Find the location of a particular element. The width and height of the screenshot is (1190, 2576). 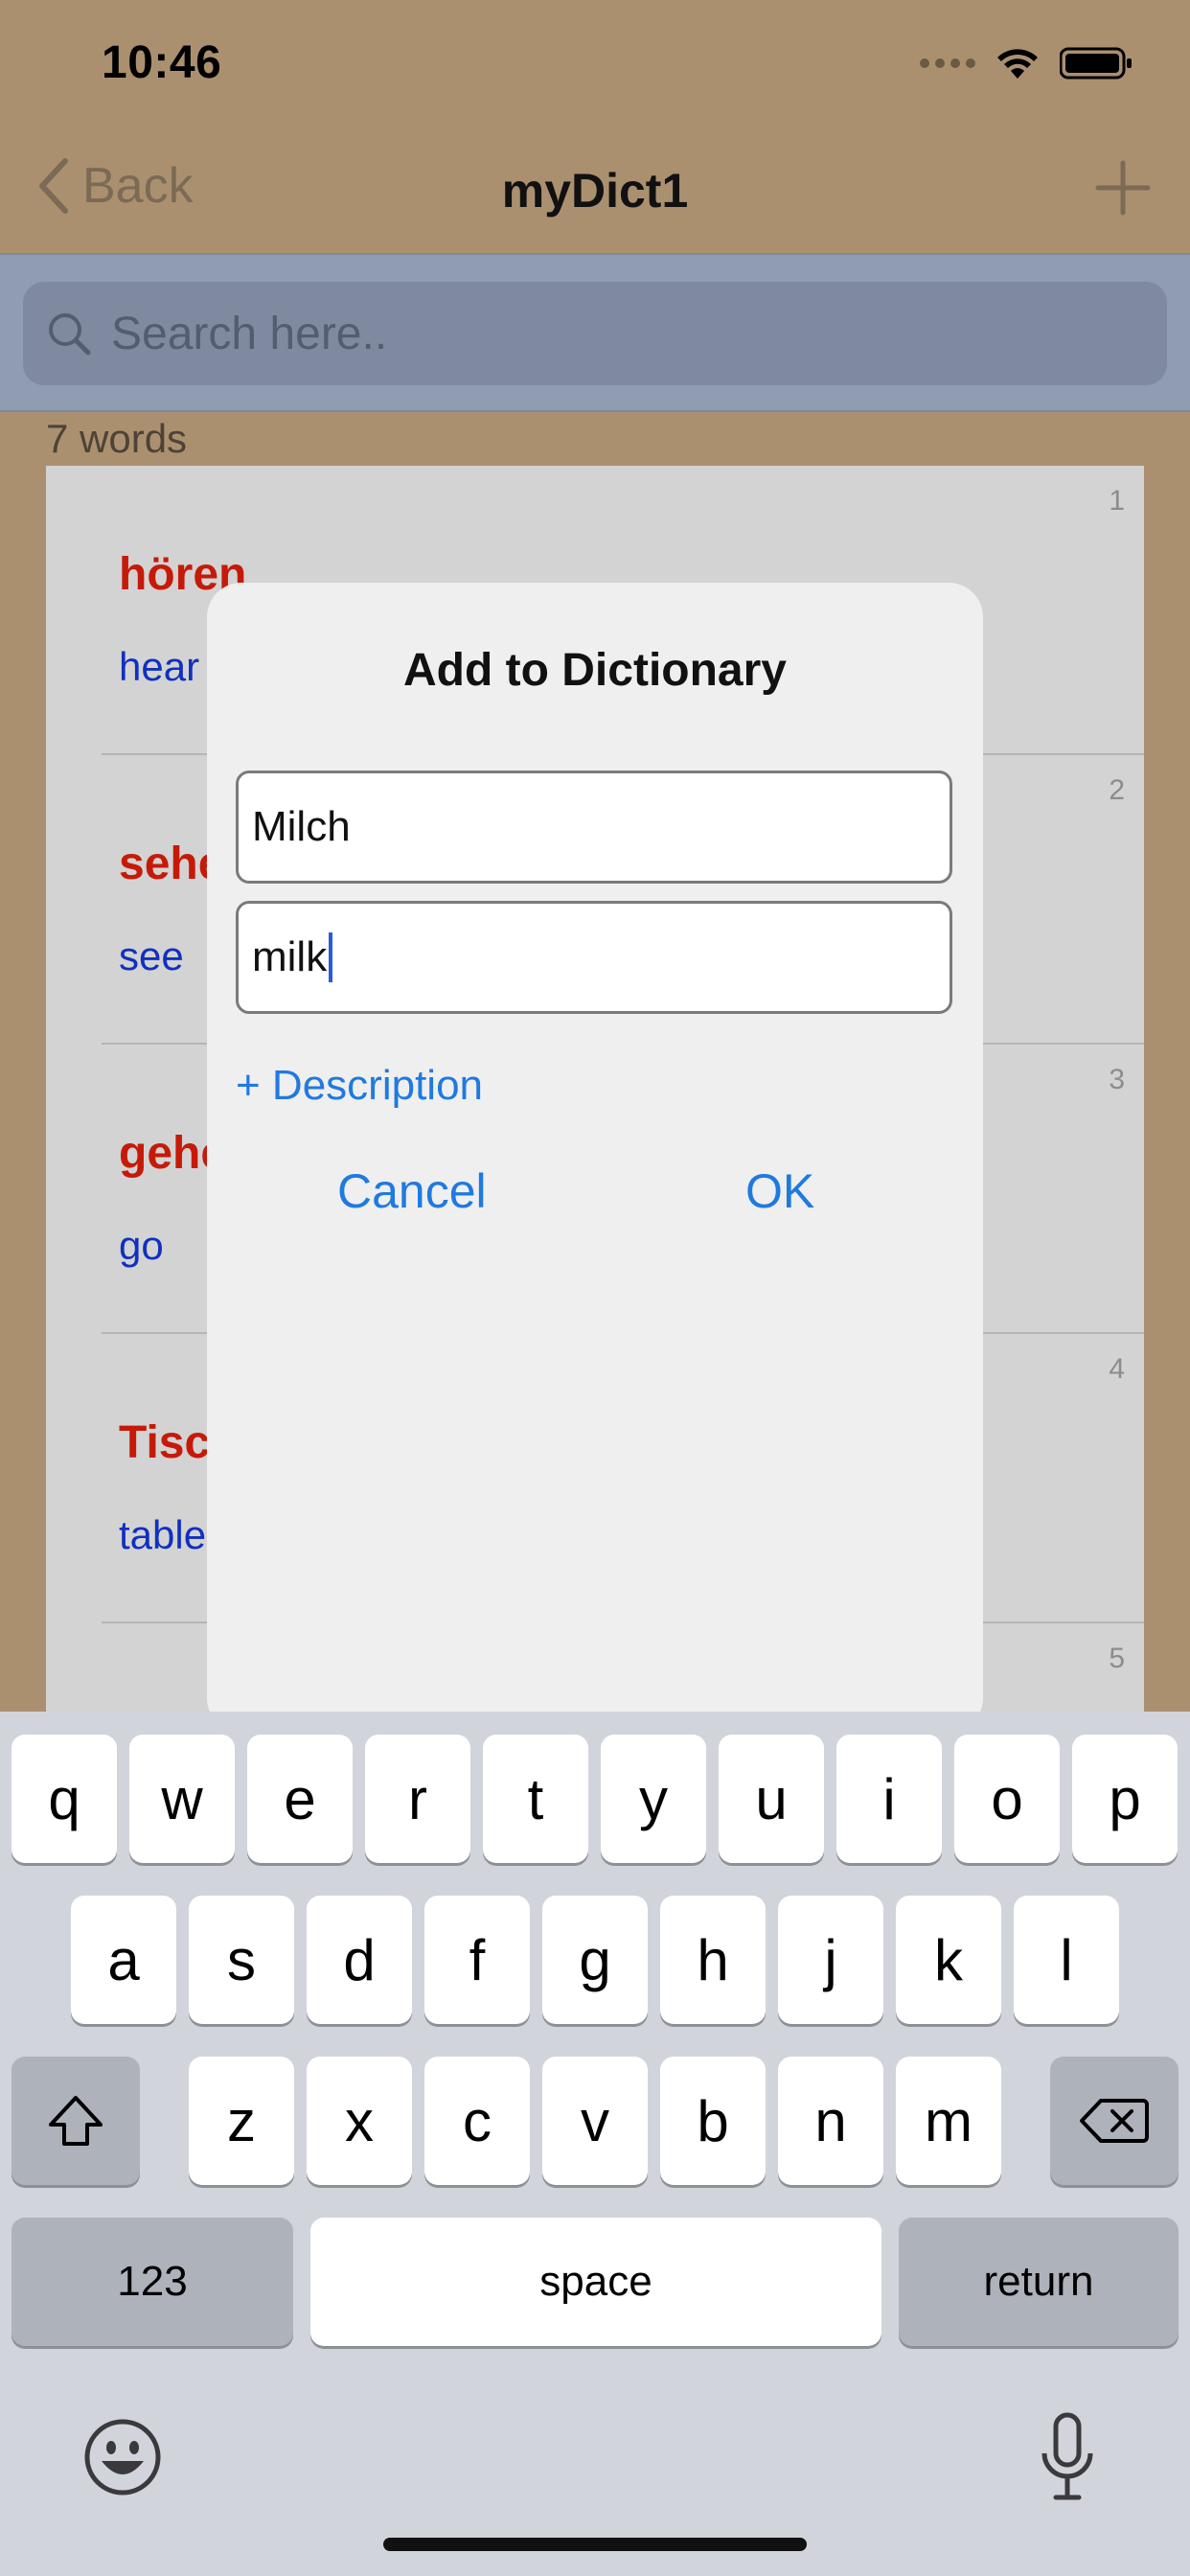

wifi-icon is located at coordinates (1017, 64).